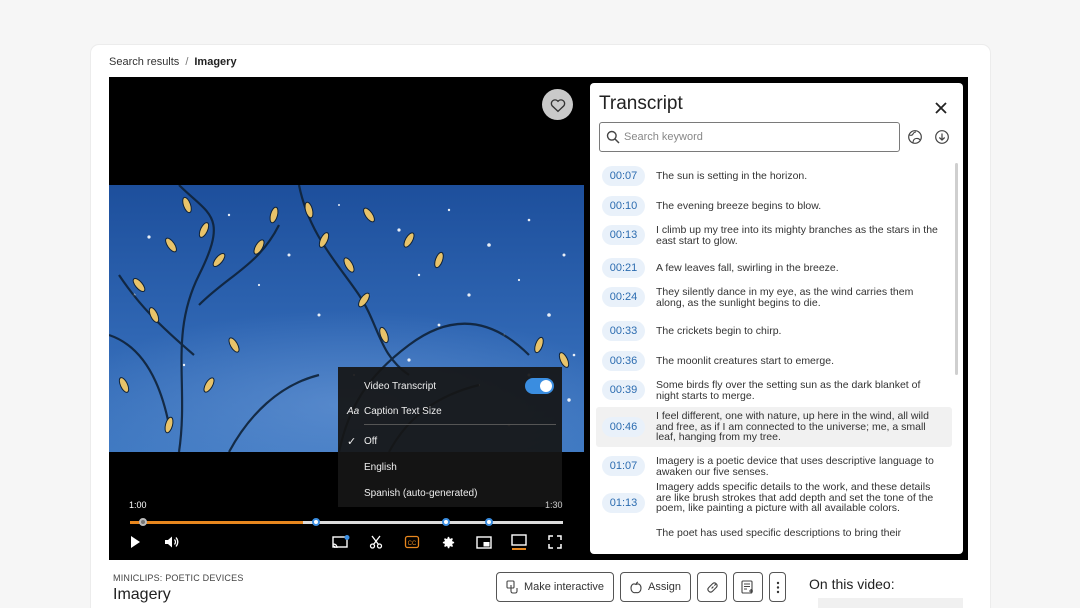 This screenshot has height=608, width=1080. I want to click on search-icon, so click(613, 137).